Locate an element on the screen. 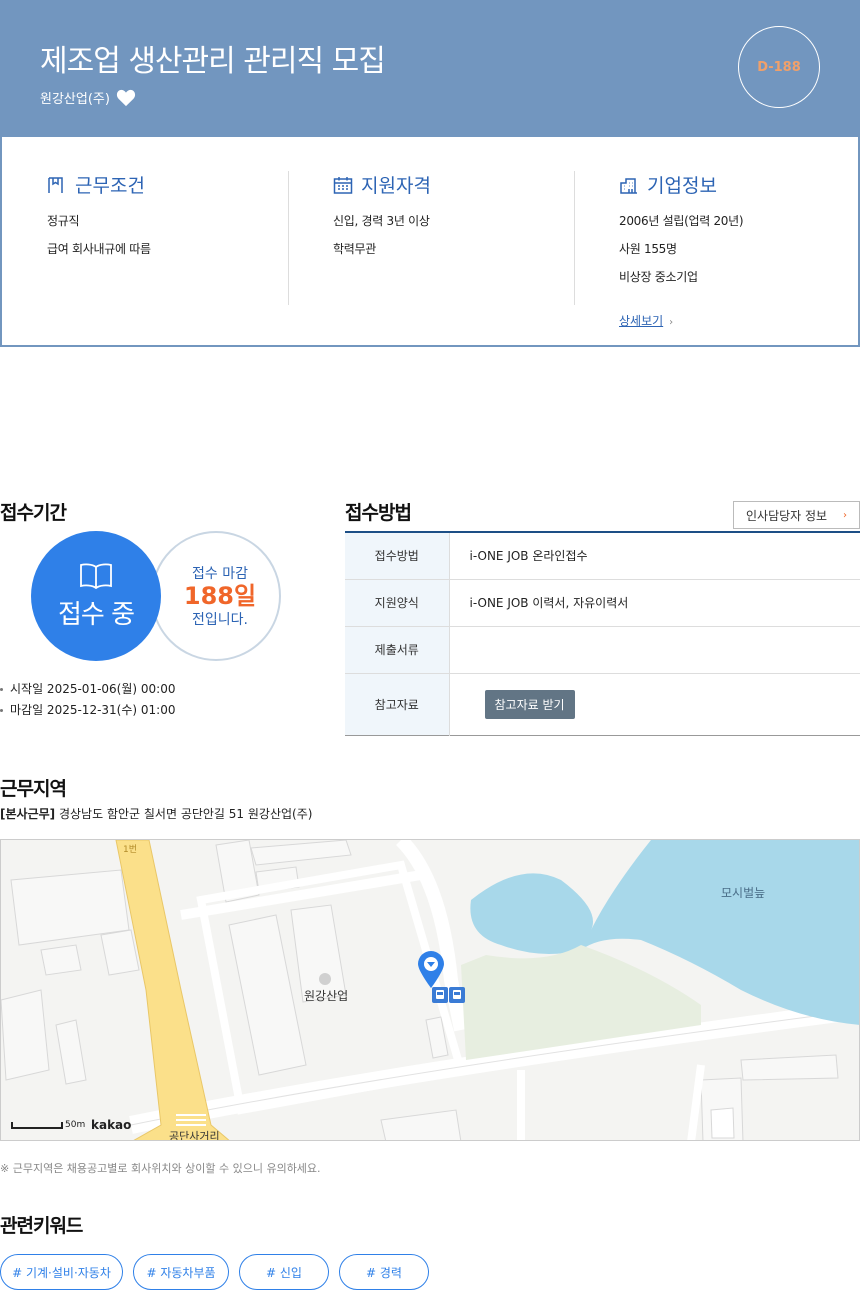 Image resolution: width=860 pixels, height=1291 pixels. keyword-tag: # 자동차부품 is located at coordinates (181, 1272).